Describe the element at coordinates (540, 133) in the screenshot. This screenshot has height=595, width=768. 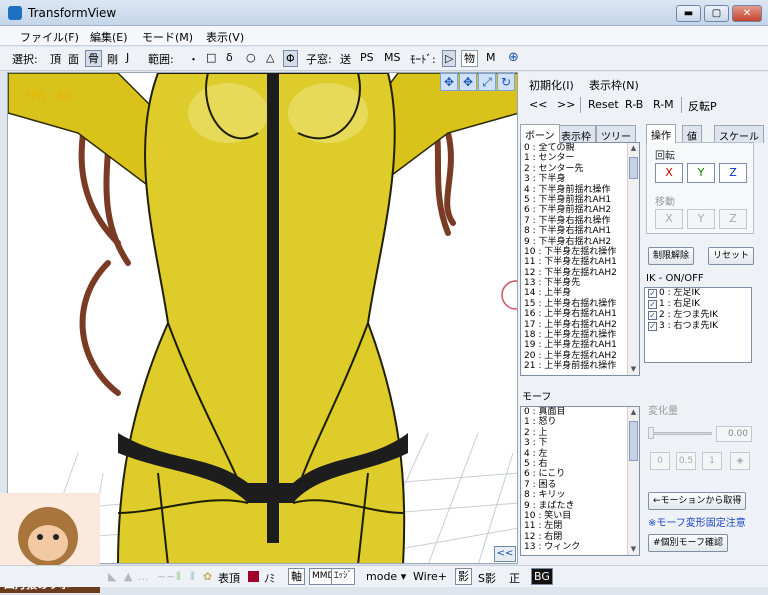
I see `tab-bone: ボーン` at that location.